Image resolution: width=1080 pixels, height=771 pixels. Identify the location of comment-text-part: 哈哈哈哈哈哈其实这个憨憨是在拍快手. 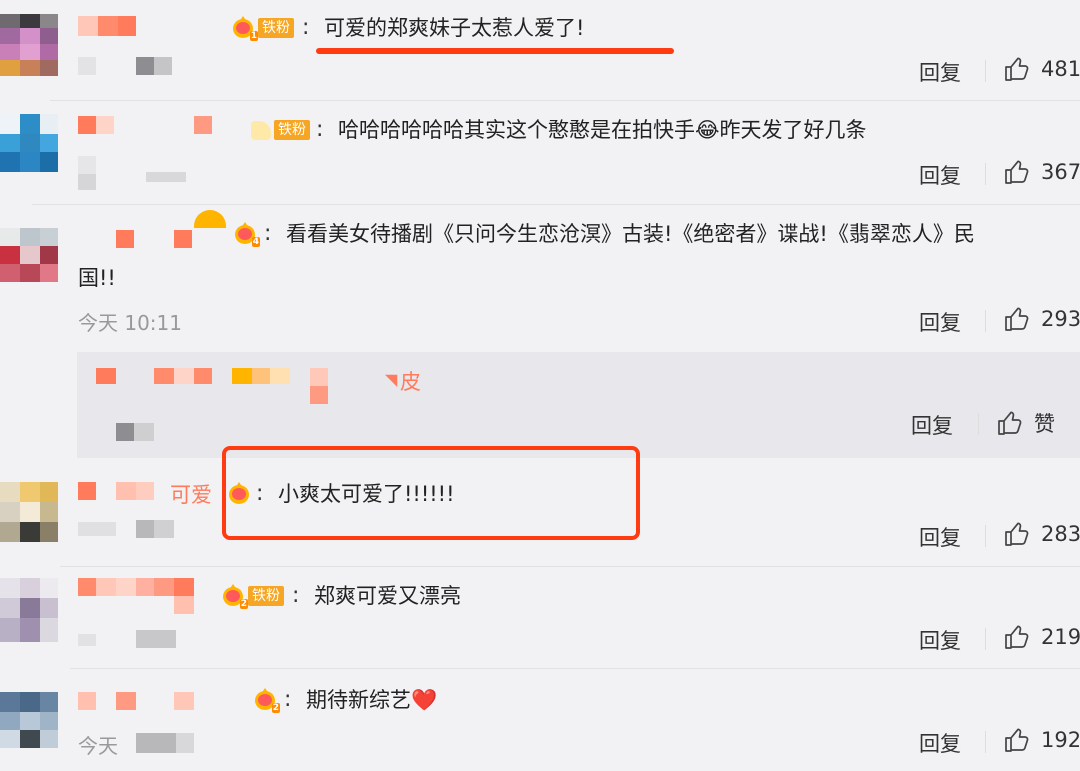
(516, 130).